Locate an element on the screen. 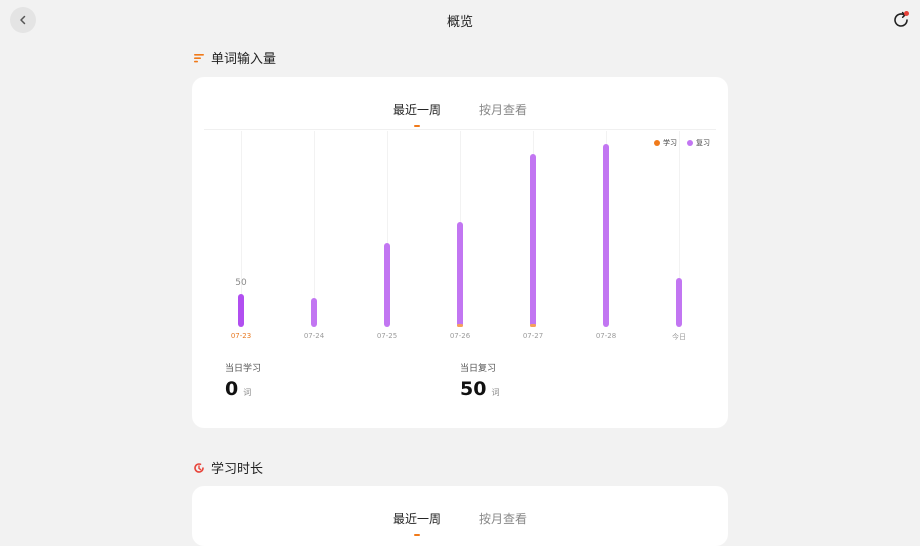  page-title: 概览 is located at coordinates (459, 22).